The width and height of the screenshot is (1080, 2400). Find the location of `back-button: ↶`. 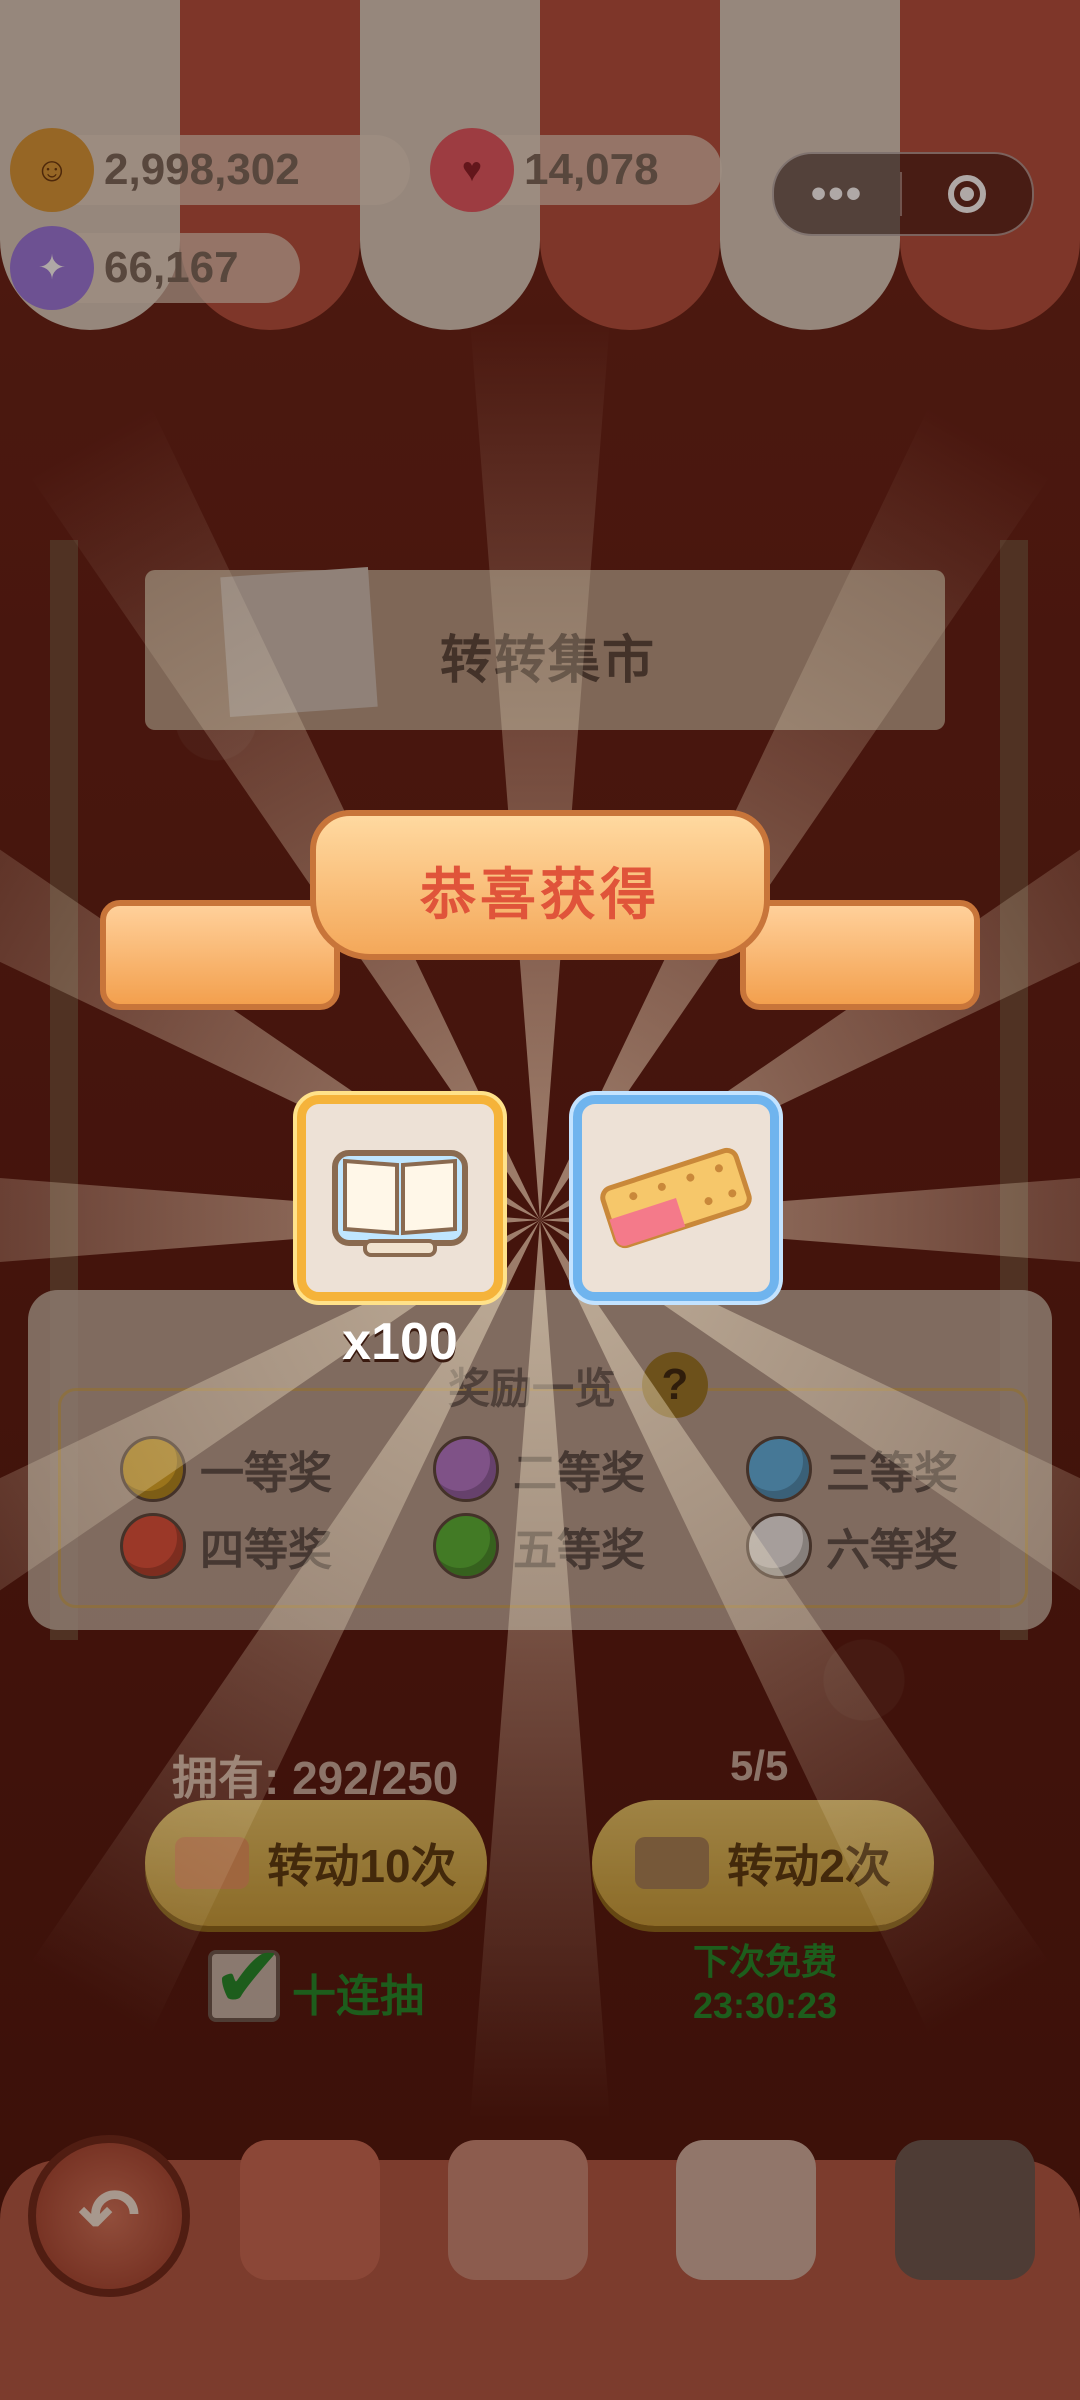

back-button: ↶ is located at coordinates (109, 2216).